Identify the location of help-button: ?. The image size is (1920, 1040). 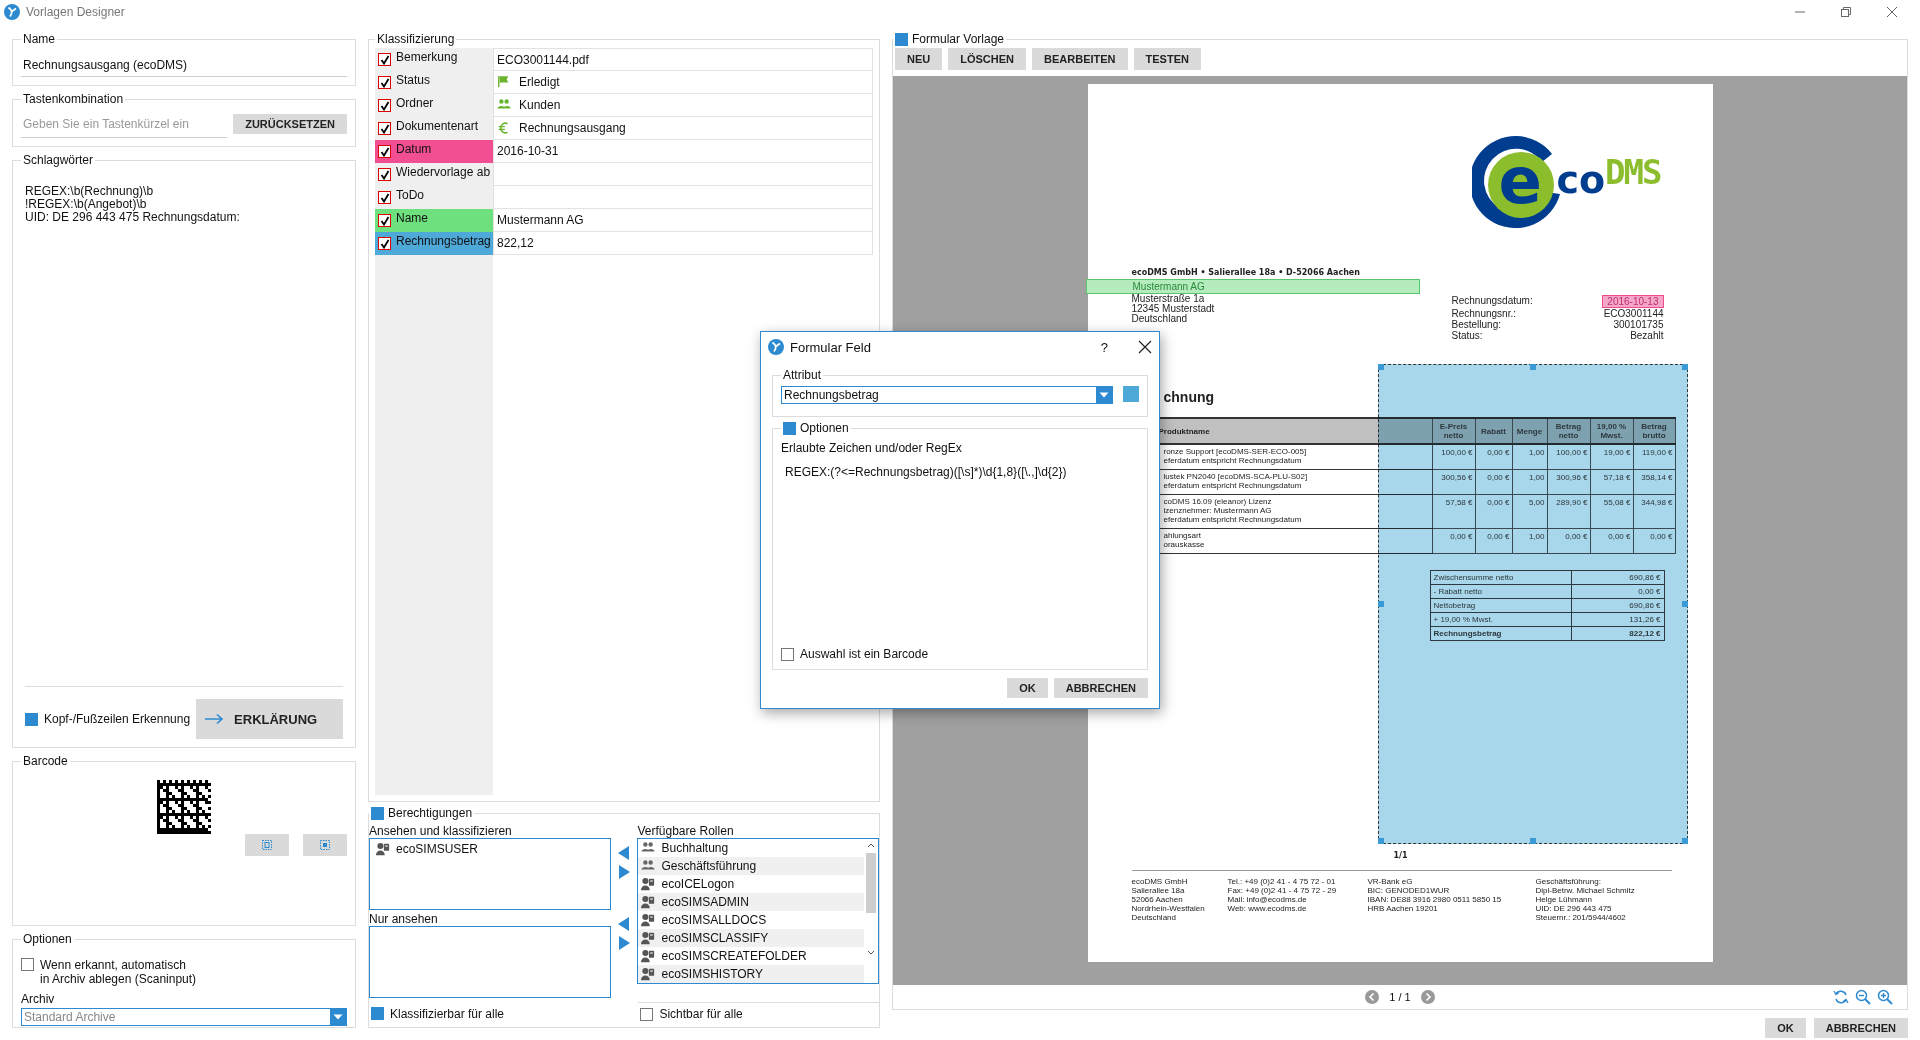
(1104, 347).